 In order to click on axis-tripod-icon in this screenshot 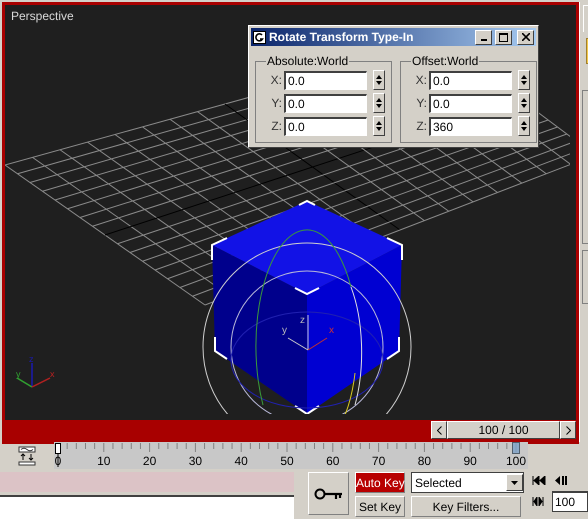, I will do `click(33, 375)`.